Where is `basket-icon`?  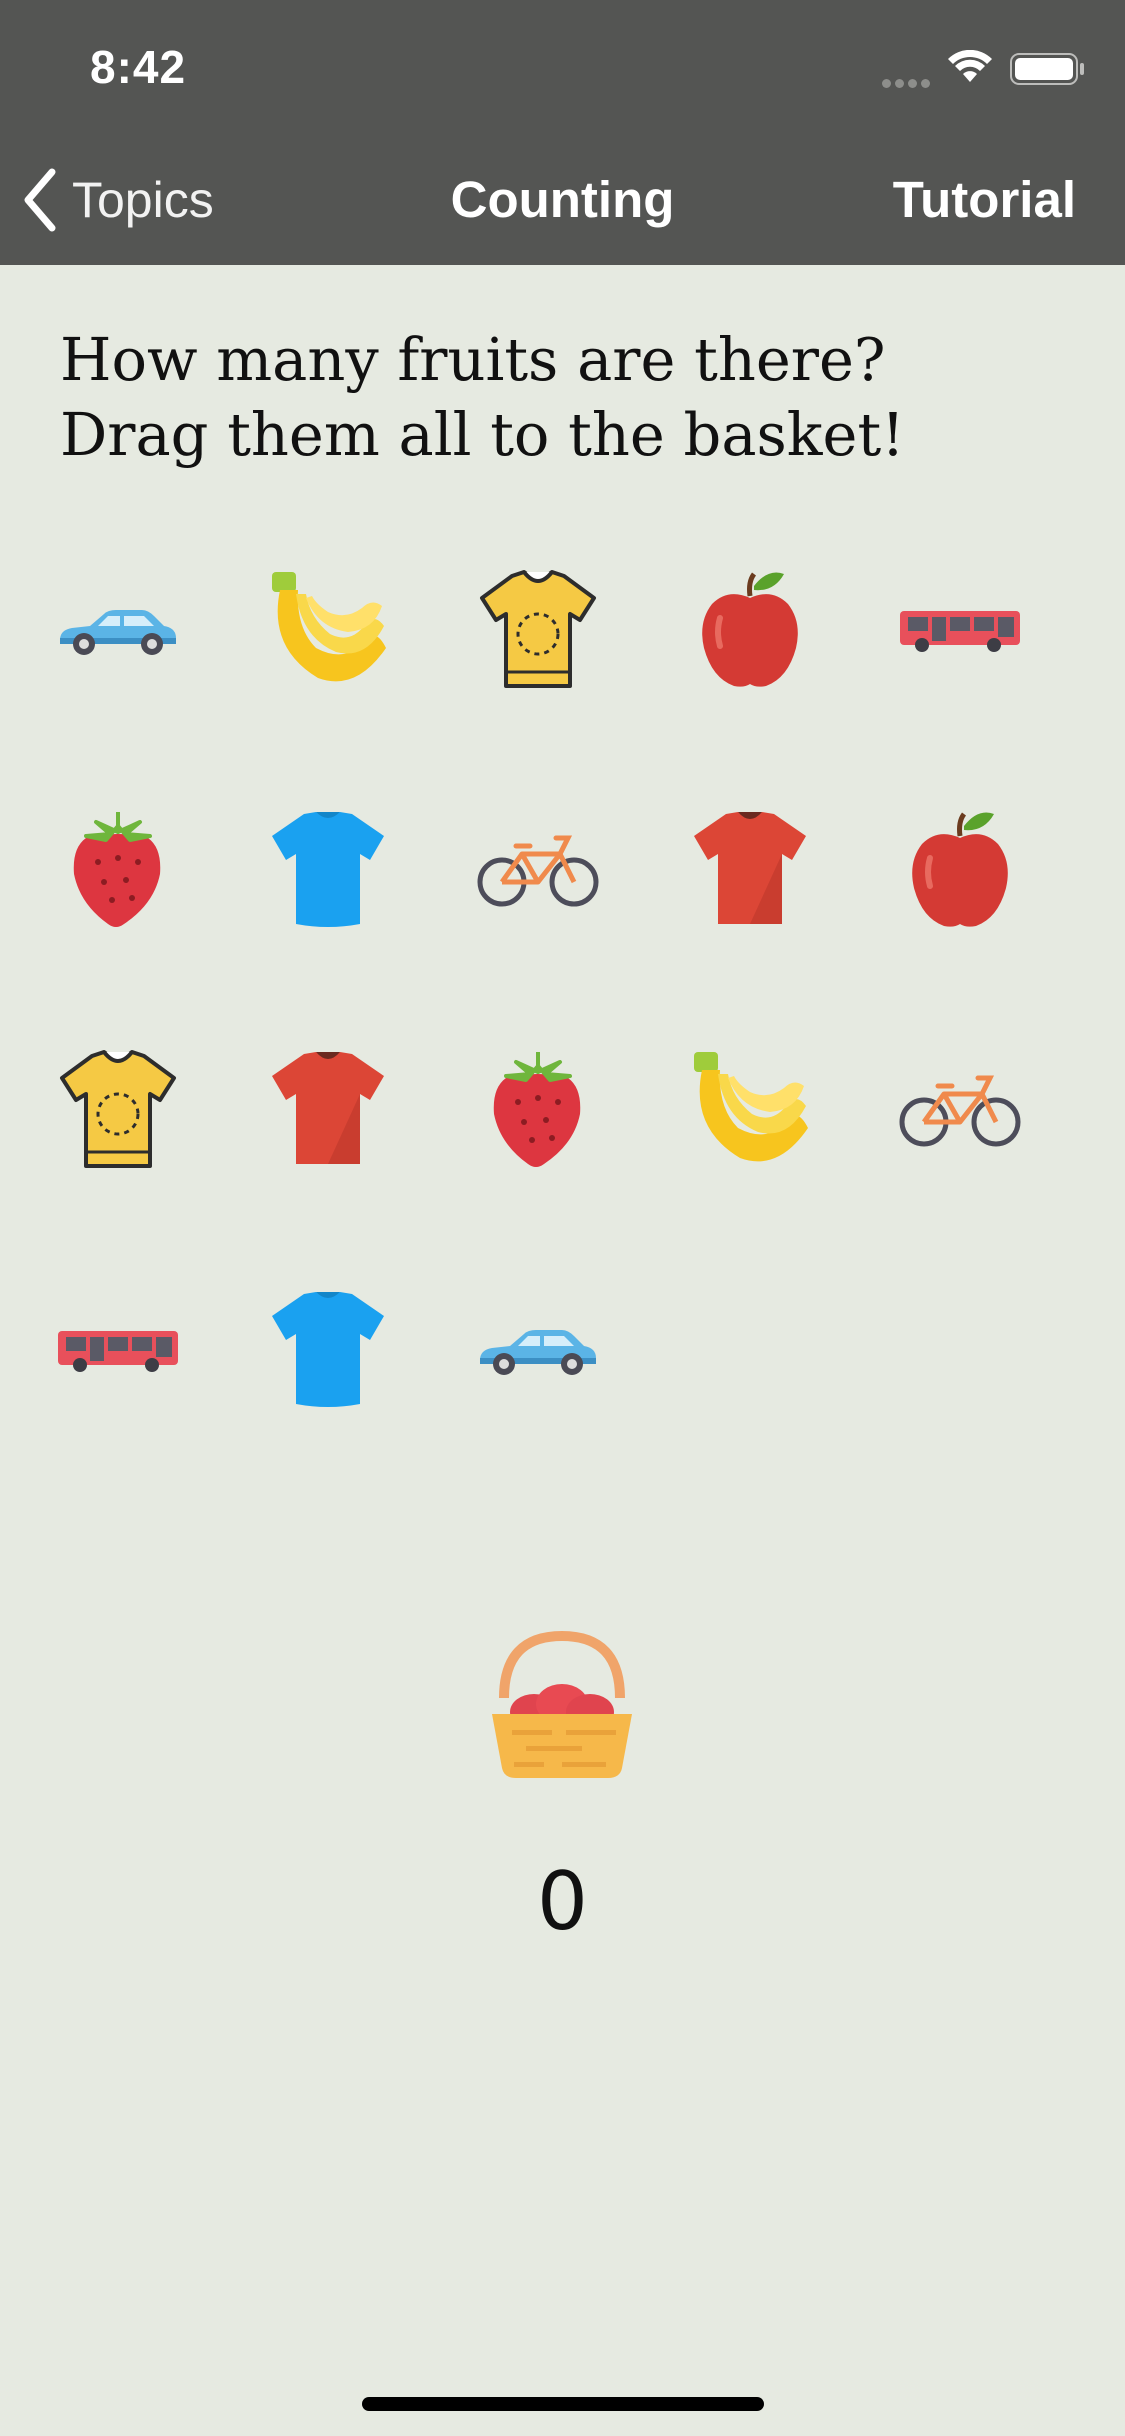
basket-icon is located at coordinates (562, 1708).